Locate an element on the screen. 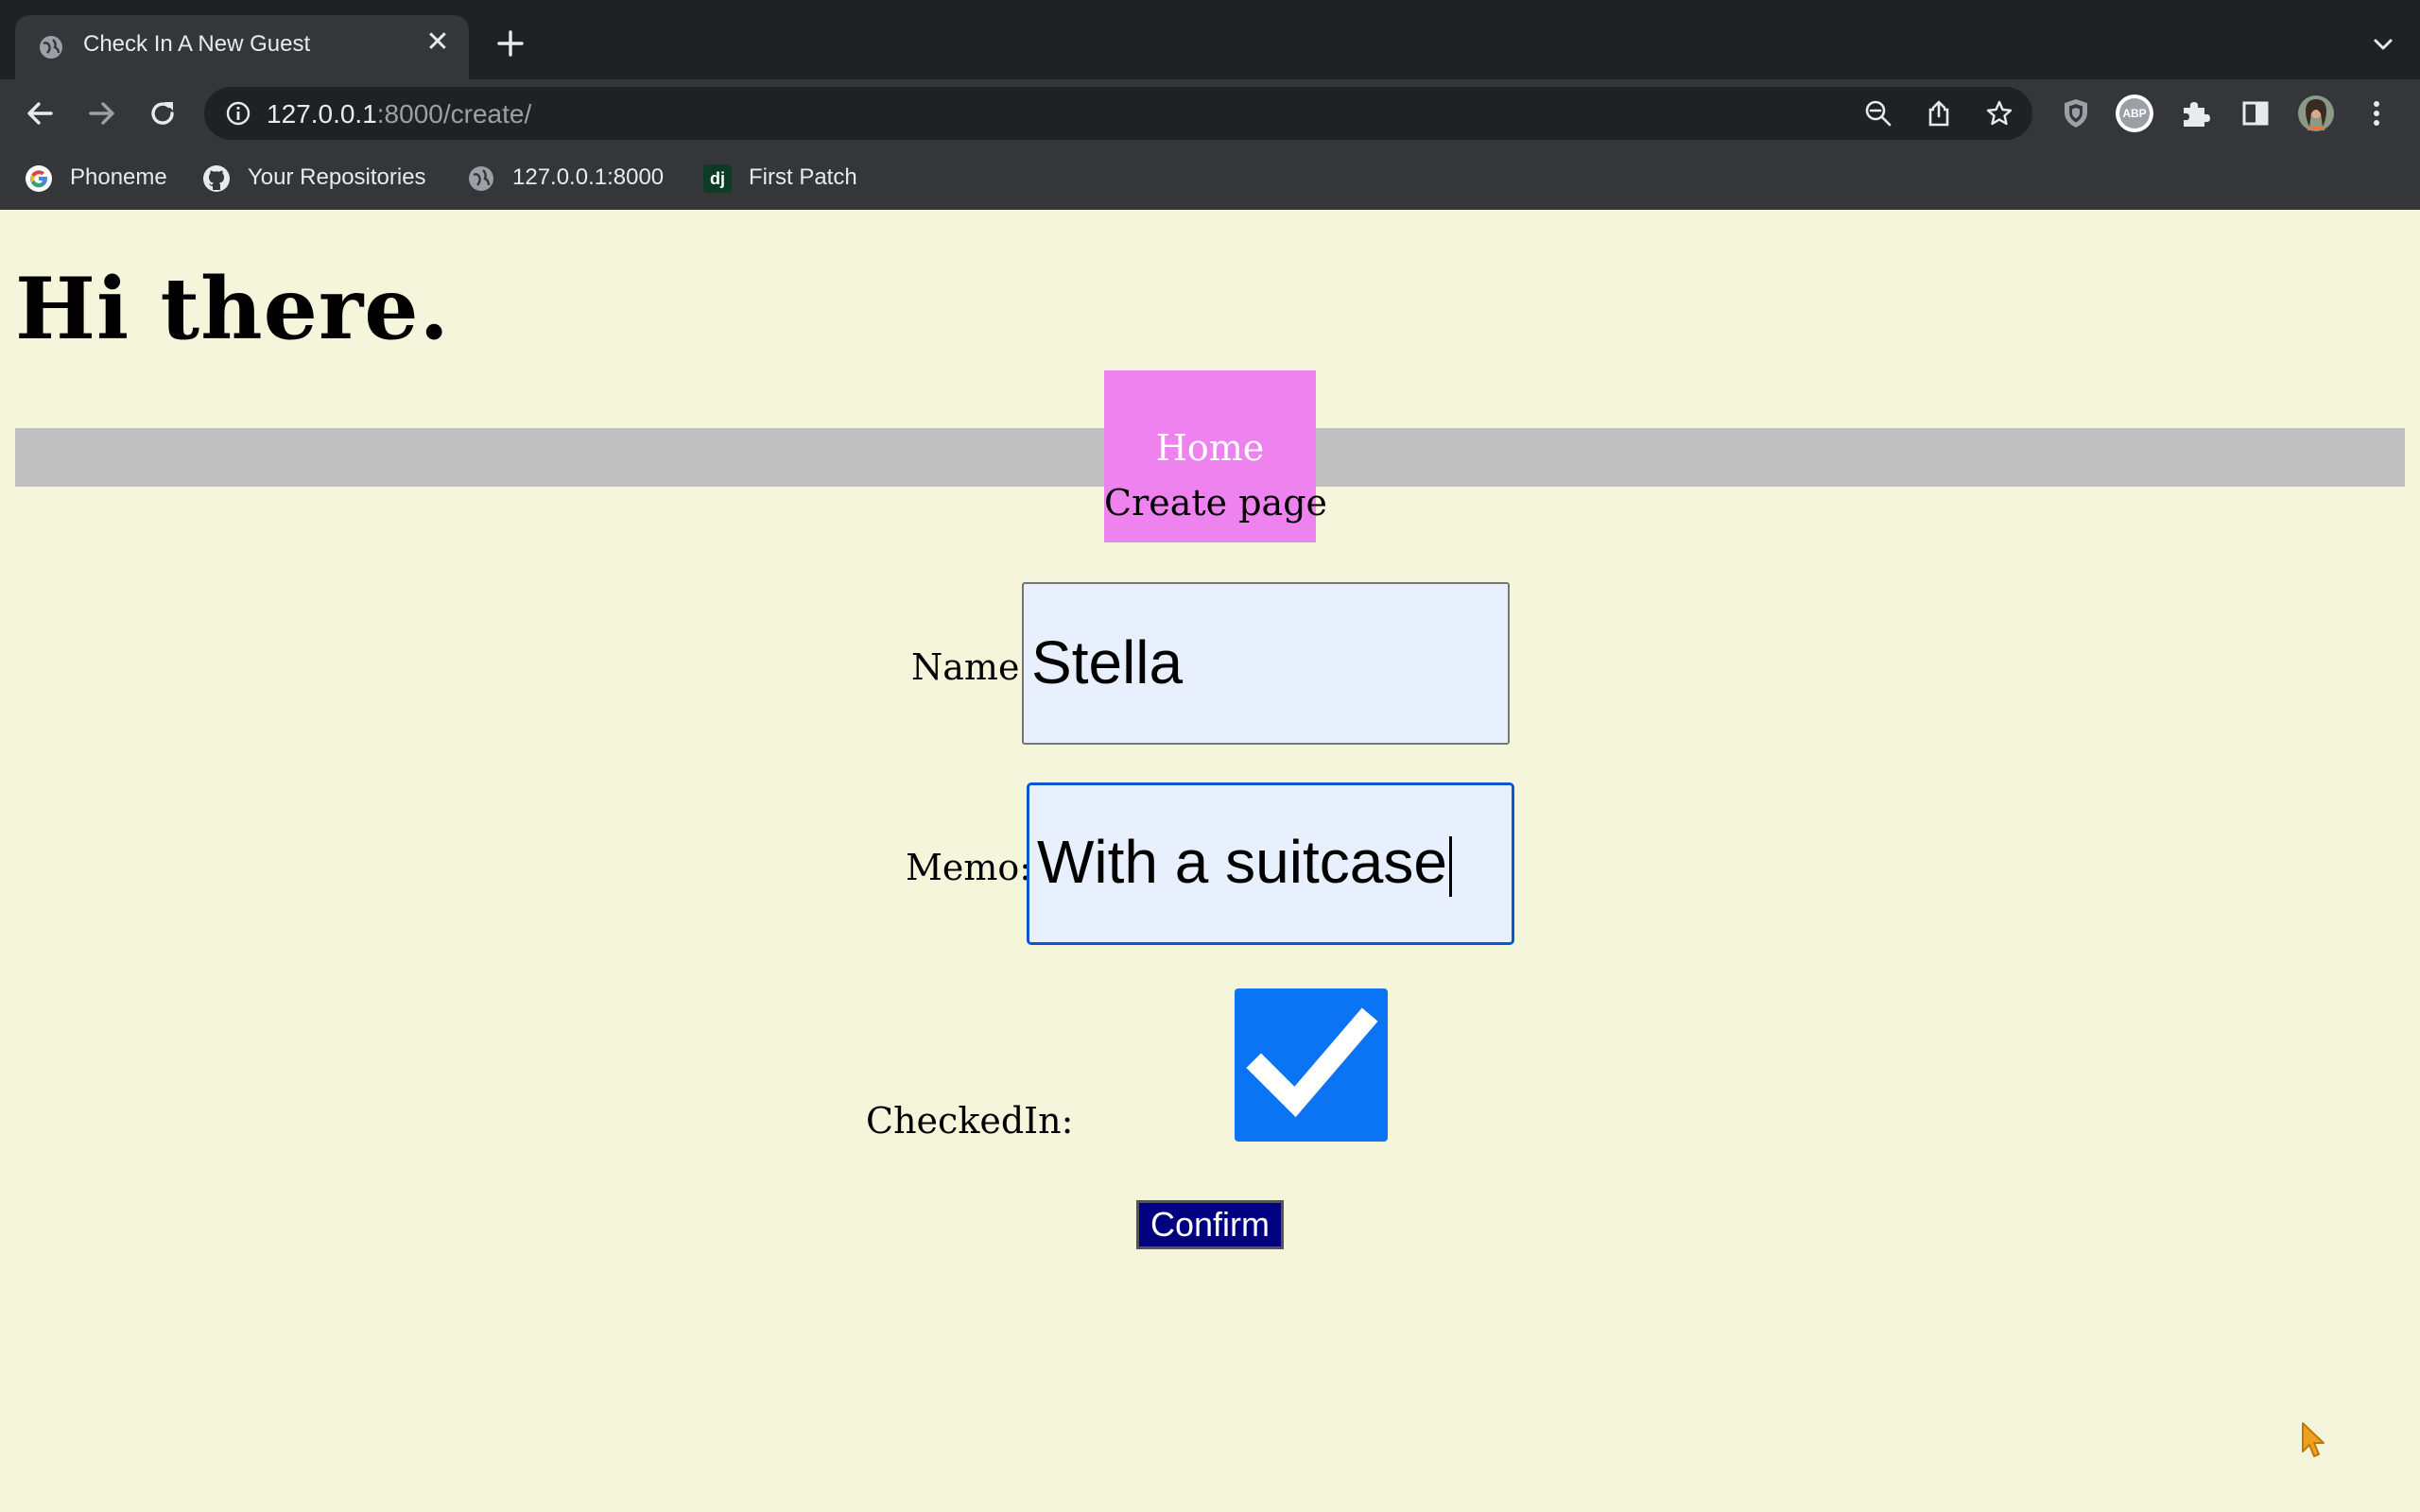  memo-label: Memo: is located at coordinates (969, 867).